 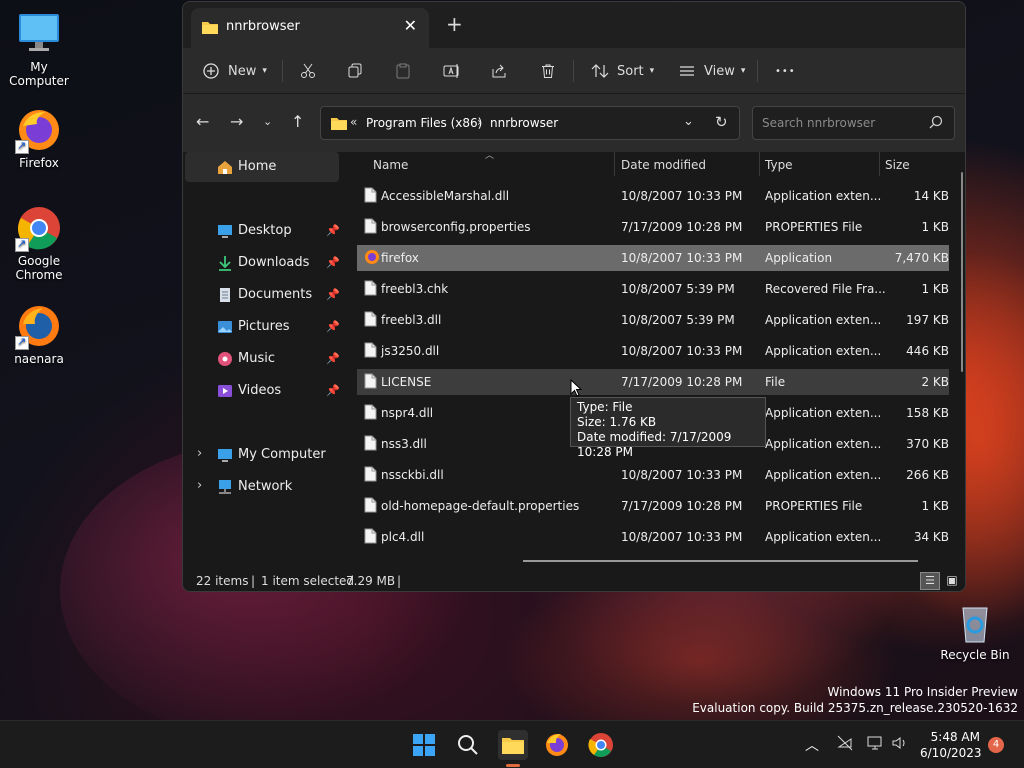 I want to click on sidebar-item-network: › Network, so click(x=262, y=487).